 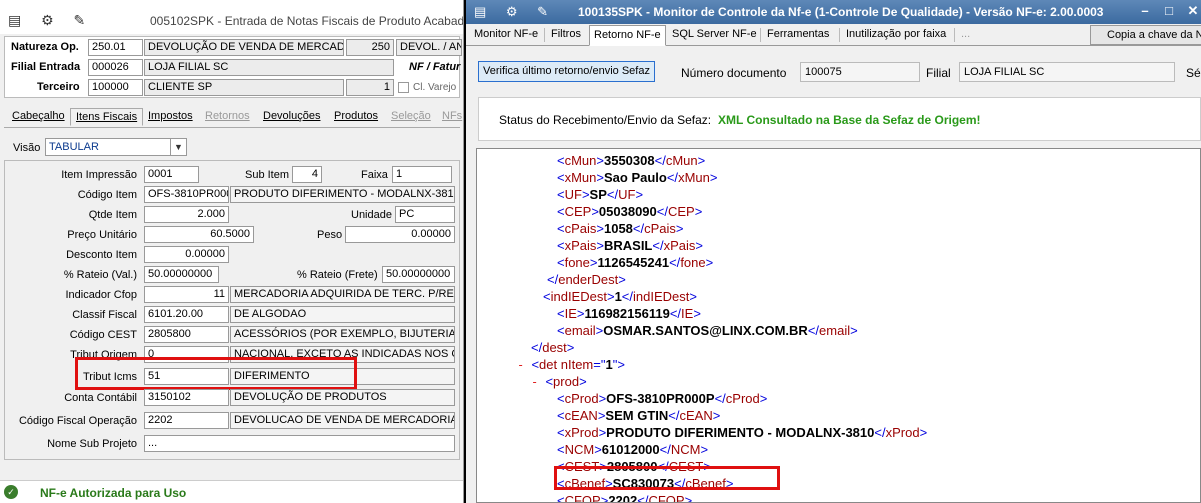 I want to click on tab-produtos: Produtos, so click(x=356, y=116).